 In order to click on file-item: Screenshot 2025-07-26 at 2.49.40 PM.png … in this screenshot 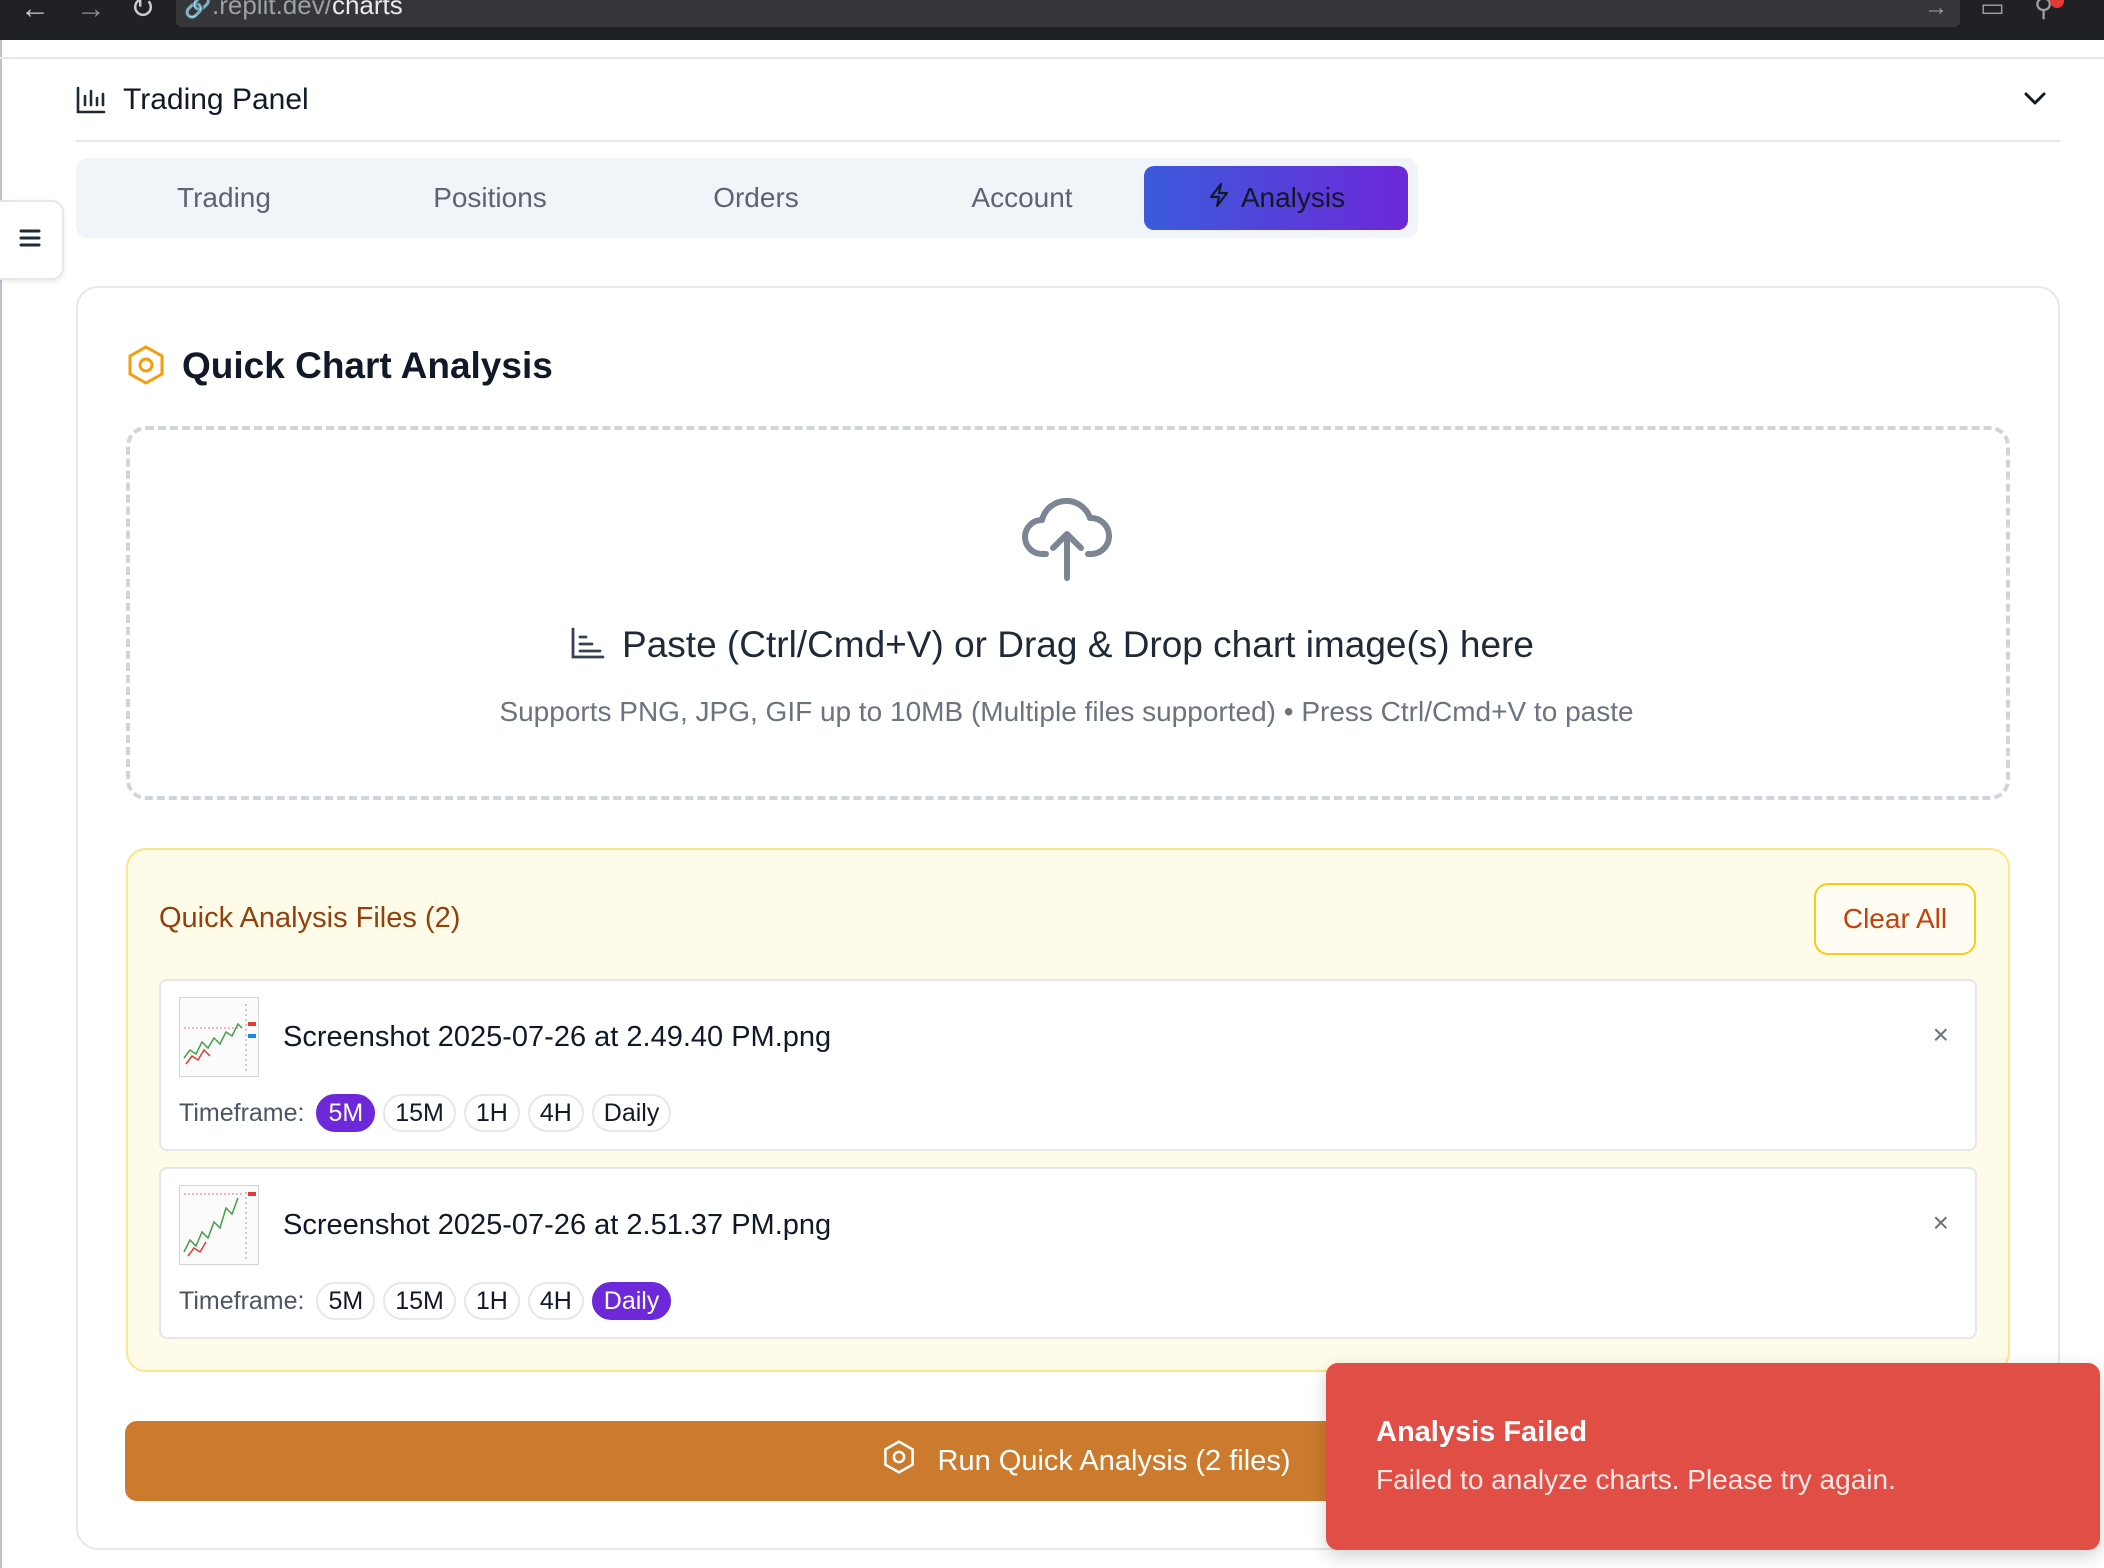, I will do `click(1068, 1065)`.